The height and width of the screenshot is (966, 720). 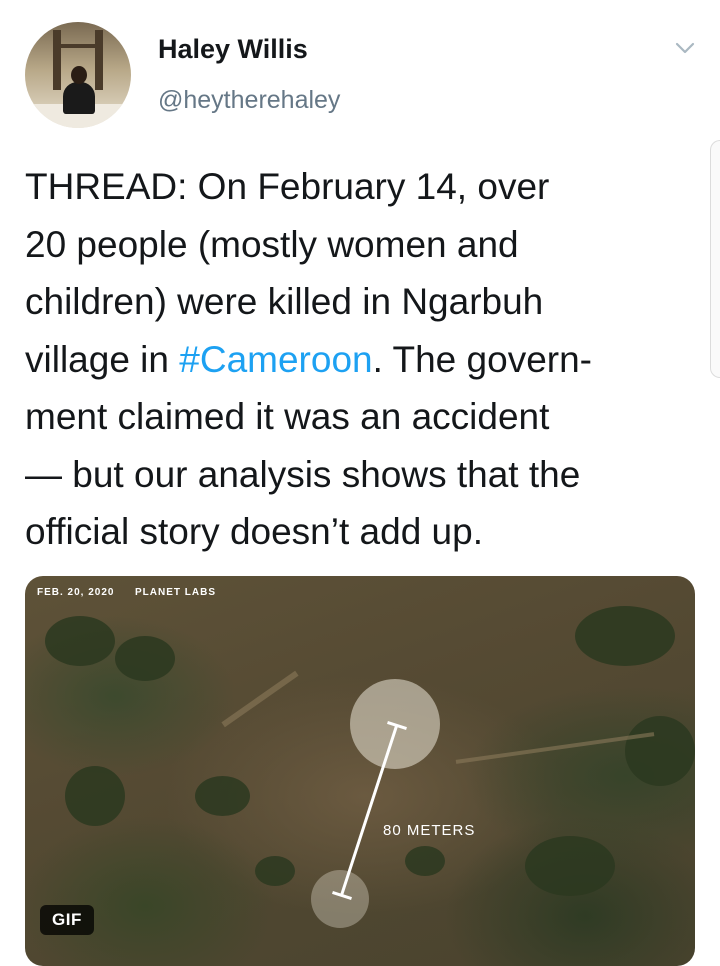 I want to click on measurement-label: 80 METERS, so click(x=429, y=830).